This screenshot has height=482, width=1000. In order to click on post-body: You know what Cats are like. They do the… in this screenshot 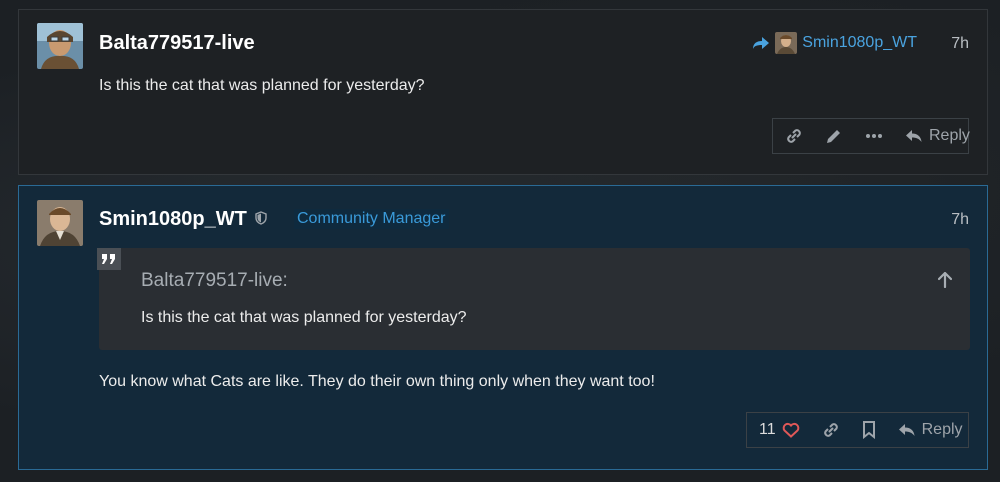, I will do `click(377, 381)`.